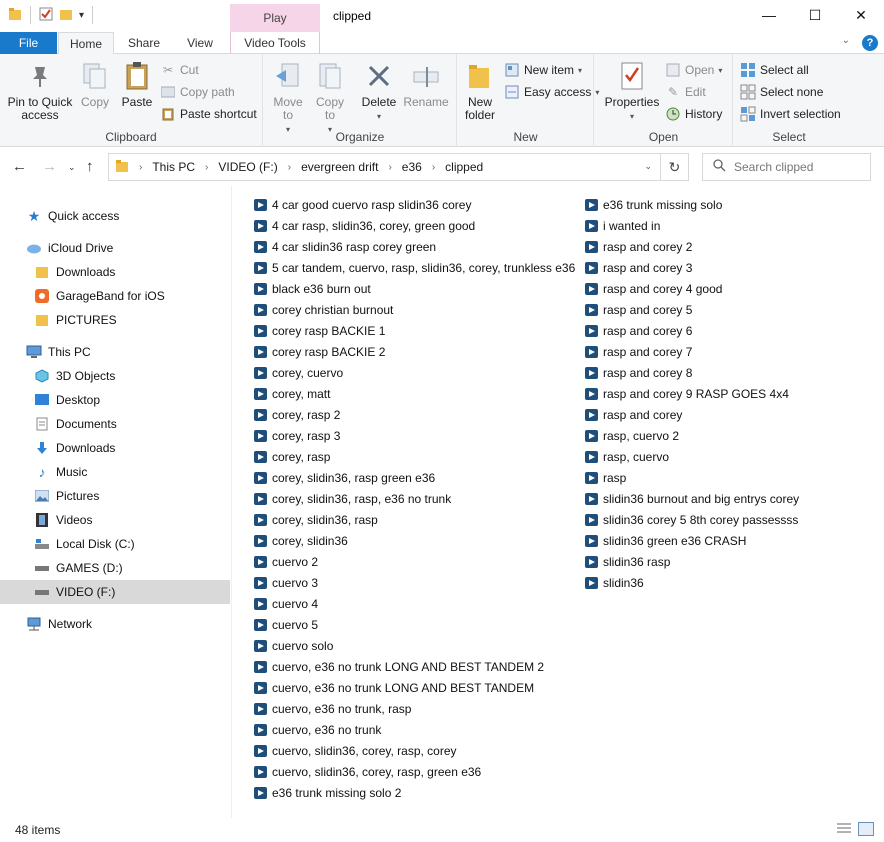  I want to click on file-item: rasp, cuervo, so click(692, 456).